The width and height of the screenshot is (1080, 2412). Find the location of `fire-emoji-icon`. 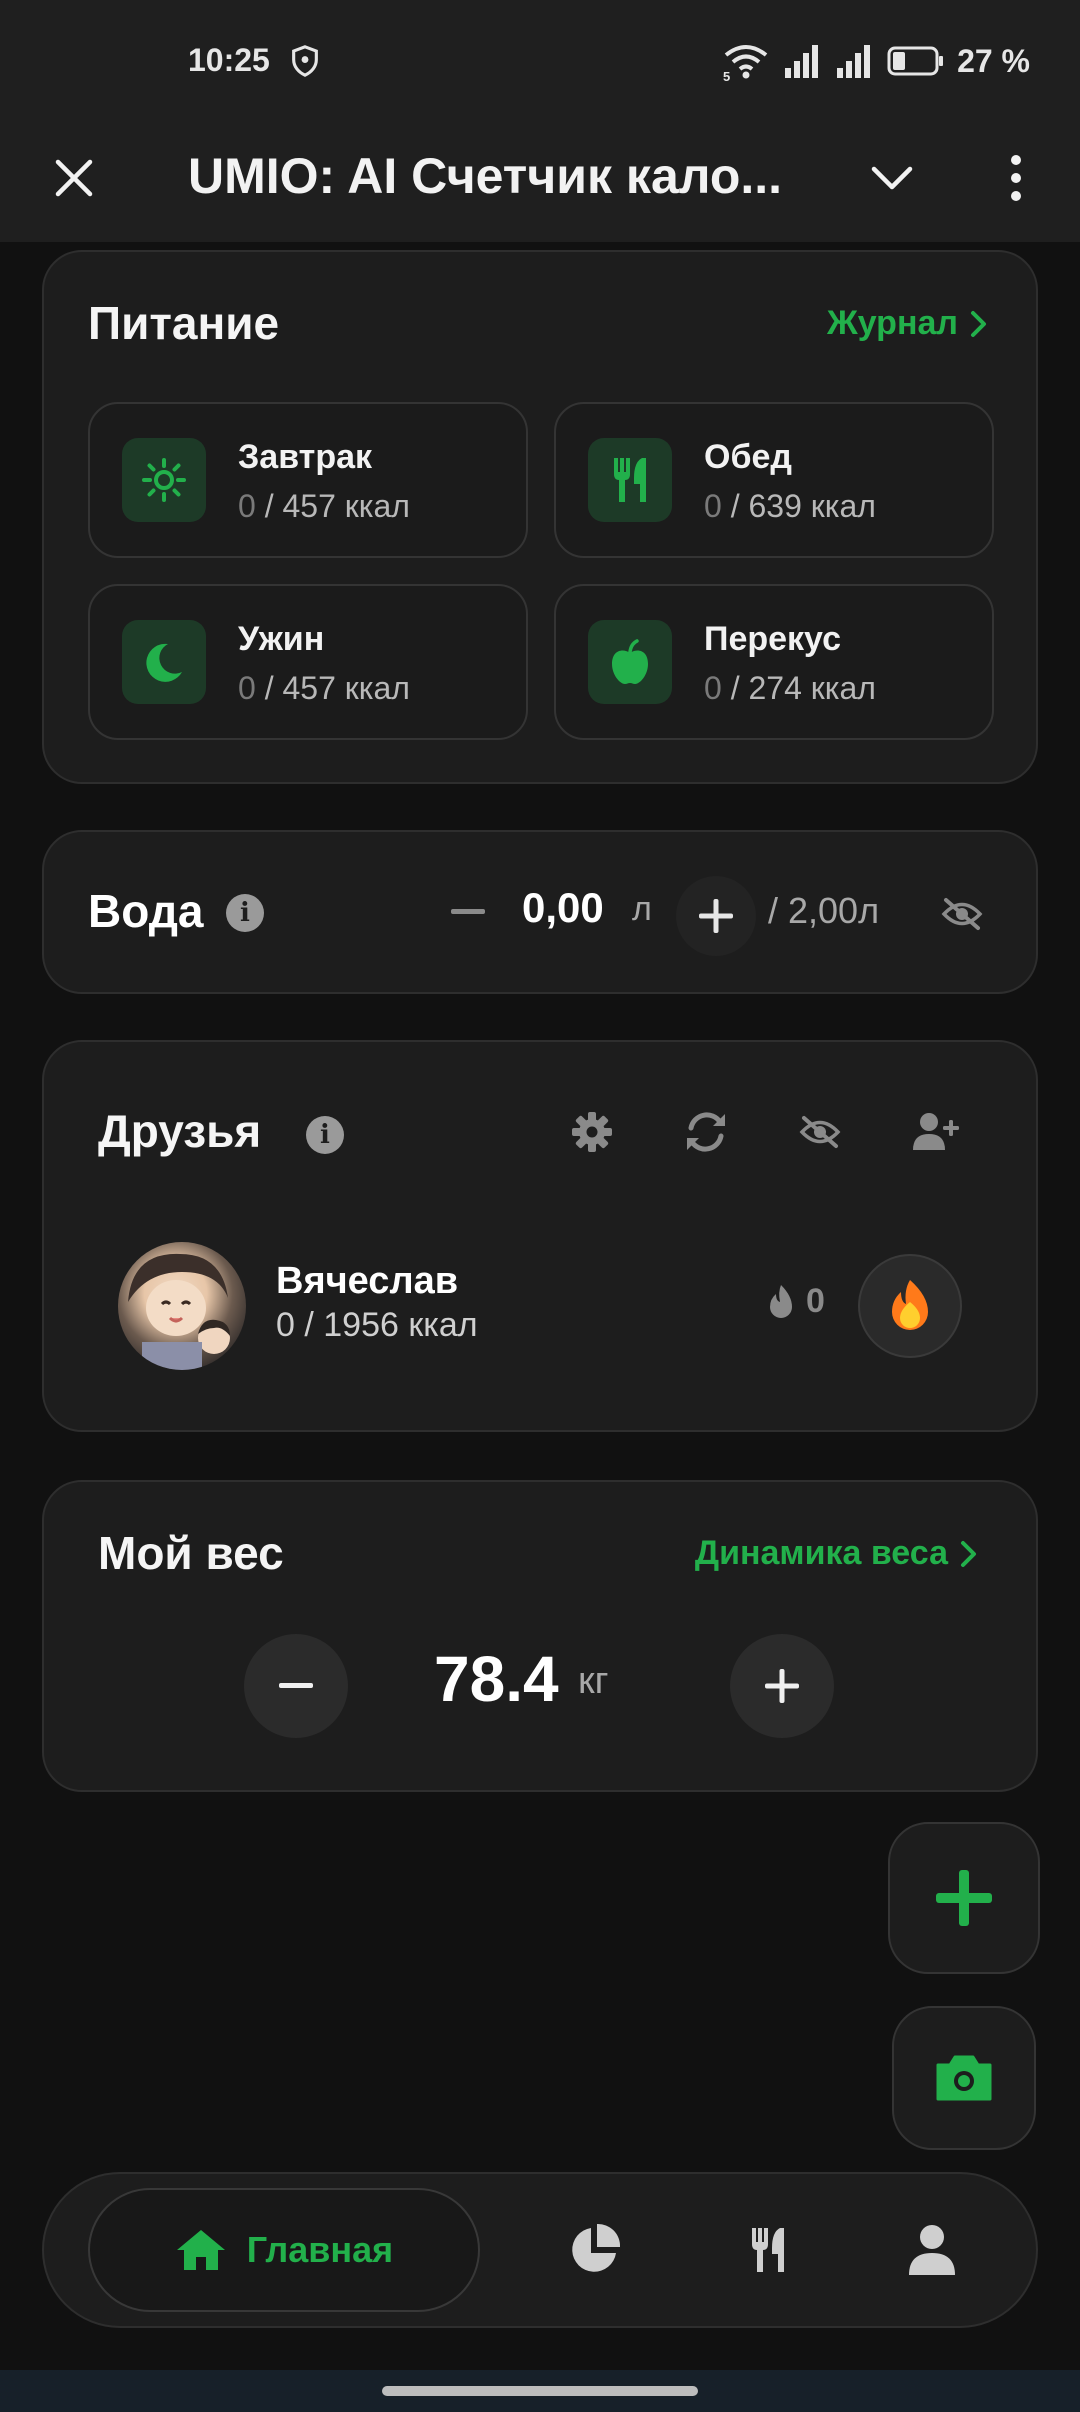

fire-emoji-icon is located at coordinates (910, 1305).